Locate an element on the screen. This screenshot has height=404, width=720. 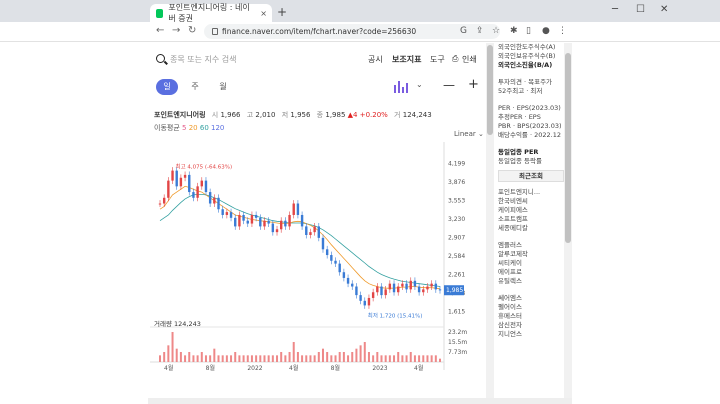
naver-favicon-icon is located at coordinates (160, 13).